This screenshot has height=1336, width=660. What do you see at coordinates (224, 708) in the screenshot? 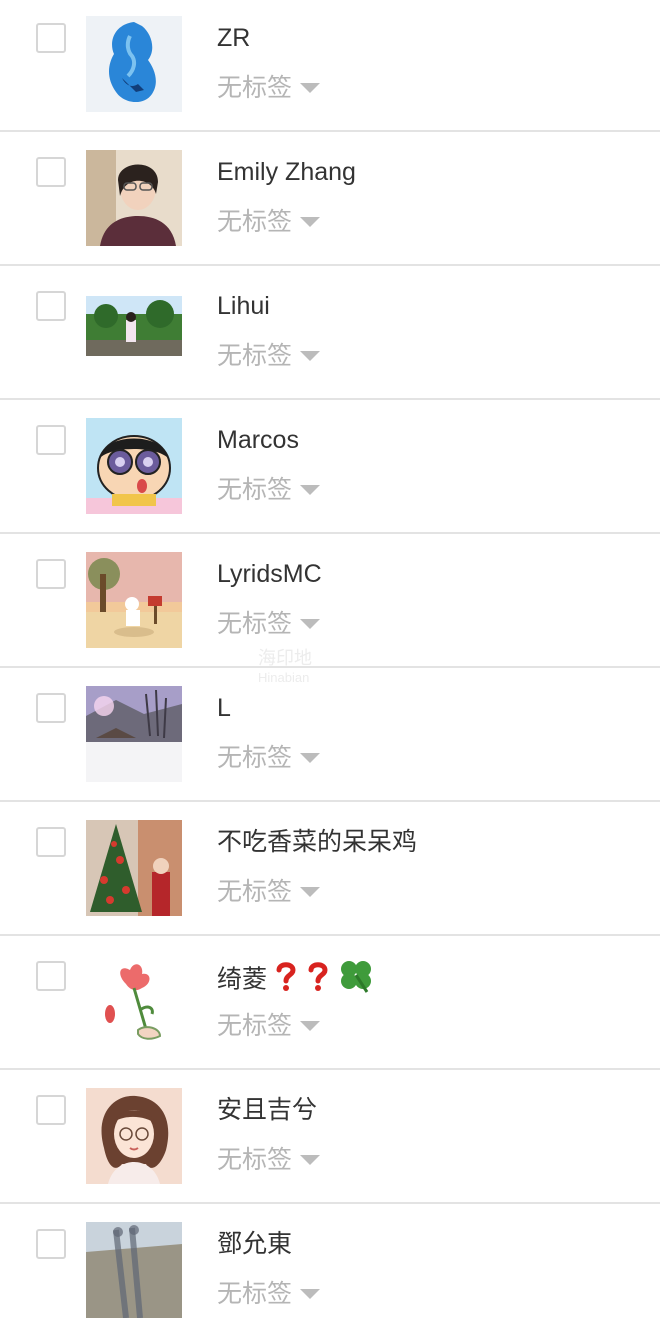
I see `contact-name: L` at bounding box center [224, 708].